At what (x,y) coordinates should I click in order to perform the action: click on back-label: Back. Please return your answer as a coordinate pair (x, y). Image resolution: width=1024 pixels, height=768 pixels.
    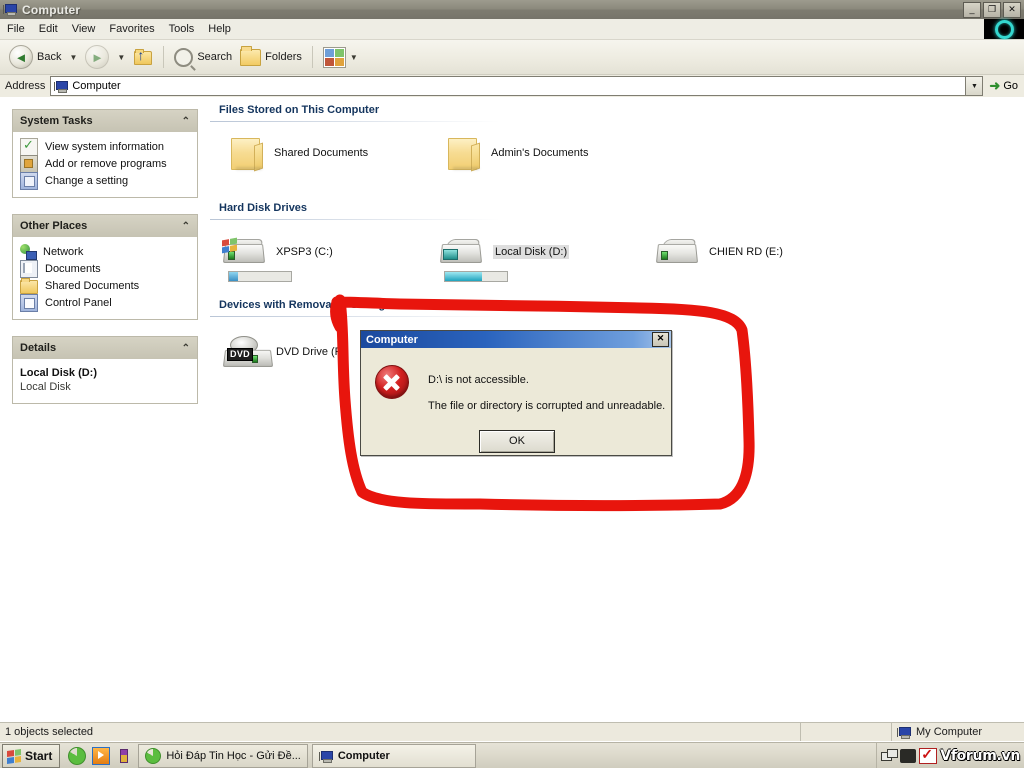
    Looking at the image, I should click on (49, 57).